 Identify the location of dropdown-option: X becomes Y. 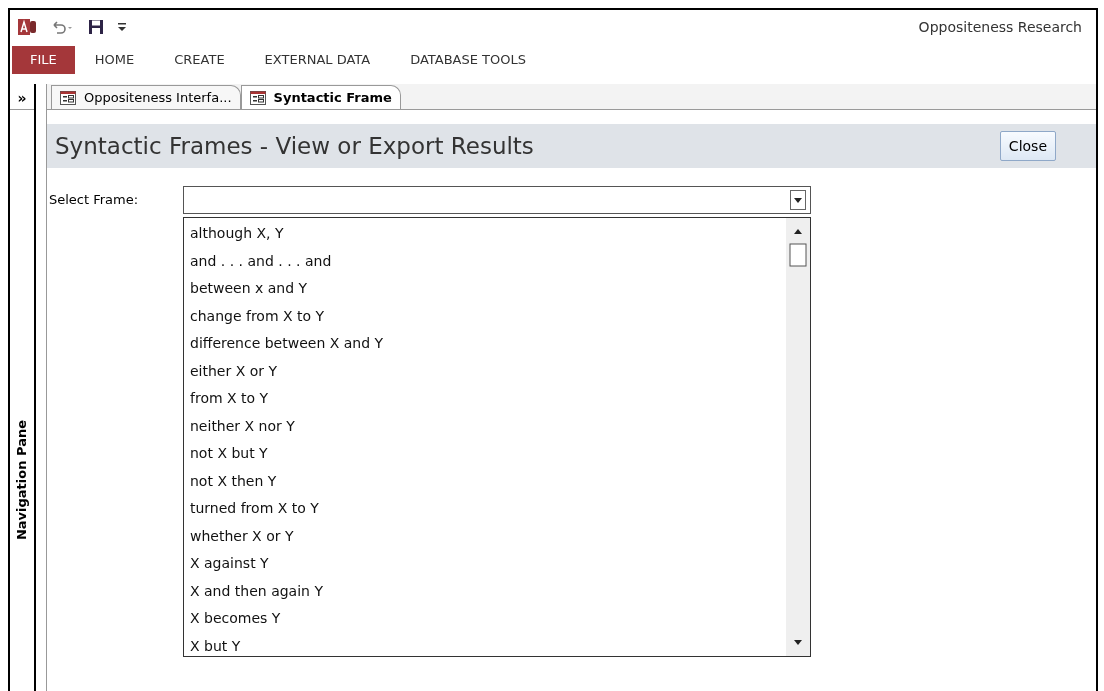
(488, 619).